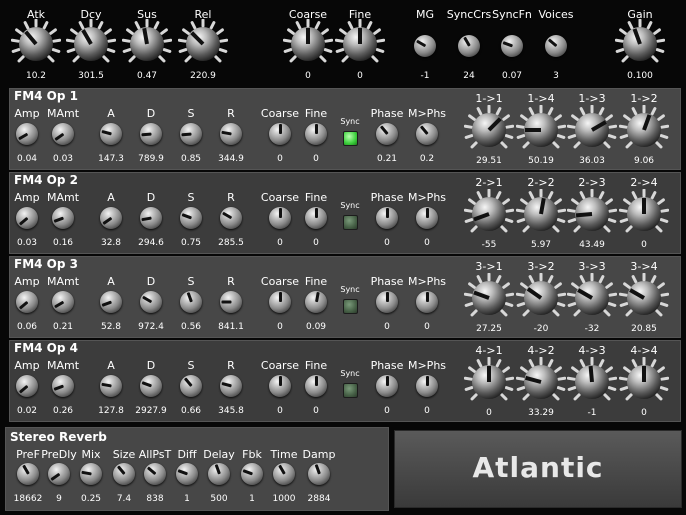 The image size is (686, 515). What do you see at coordinates (191, 386) in the screenshot?
I see `op4-s-knob` at bounding box center [191, 386].